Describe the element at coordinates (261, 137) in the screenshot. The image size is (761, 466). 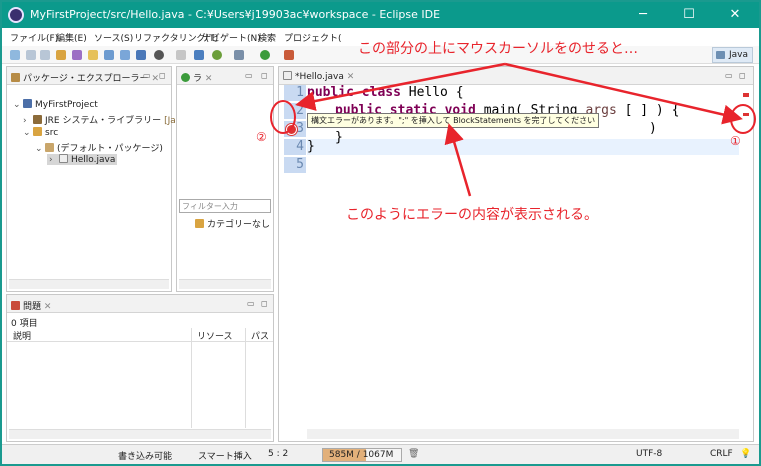
I see `marker-number-2: ②` at that location.